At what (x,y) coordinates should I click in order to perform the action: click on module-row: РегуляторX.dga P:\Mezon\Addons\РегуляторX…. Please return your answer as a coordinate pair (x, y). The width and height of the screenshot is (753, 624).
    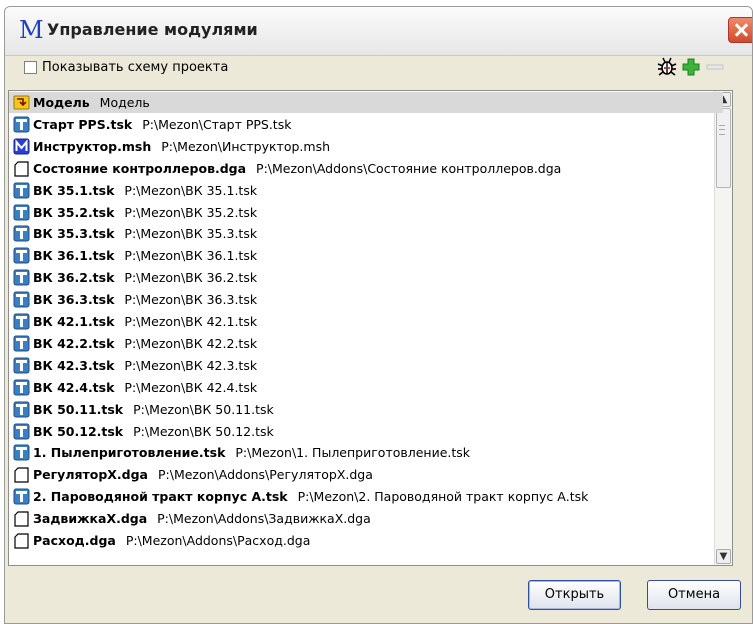
    Looking at the image, I should click on (366, 474).